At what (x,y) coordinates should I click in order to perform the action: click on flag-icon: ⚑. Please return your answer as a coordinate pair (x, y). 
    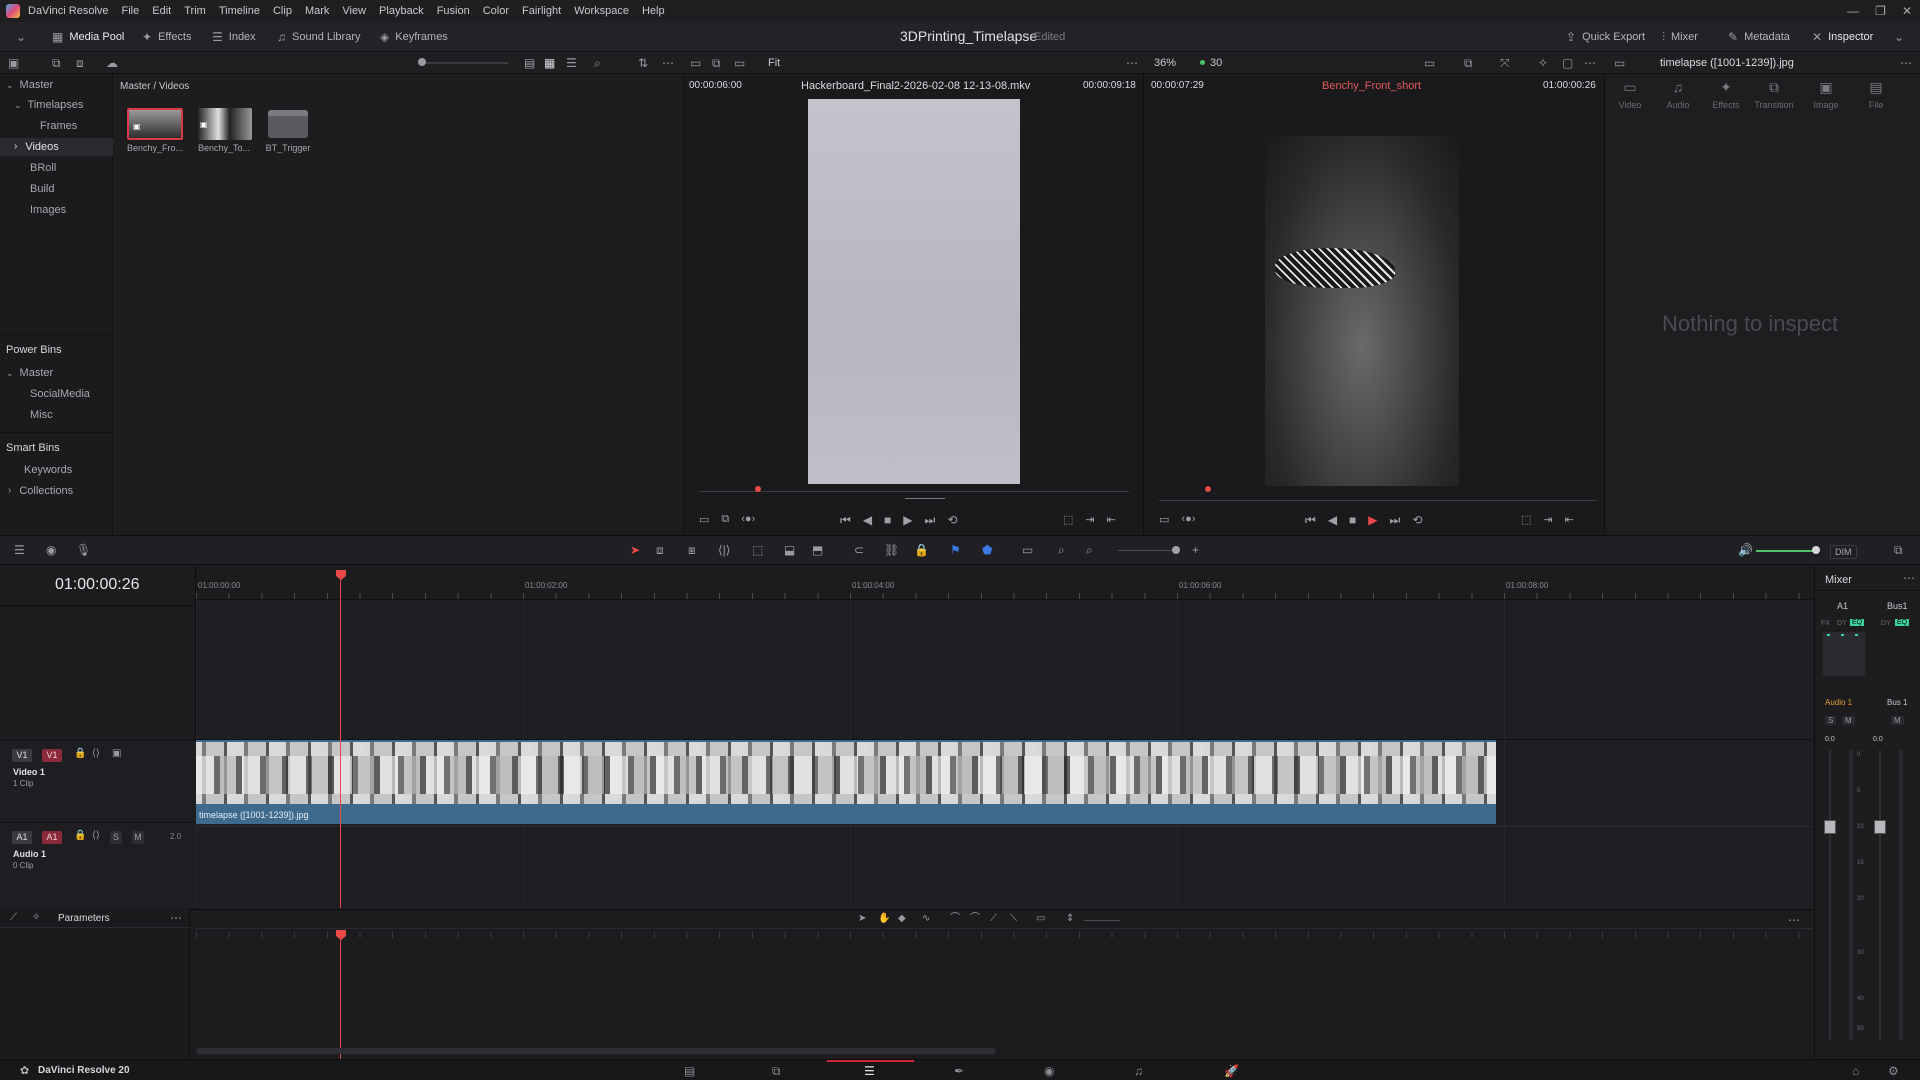
    Looking at the image, I should click on (955, 550).